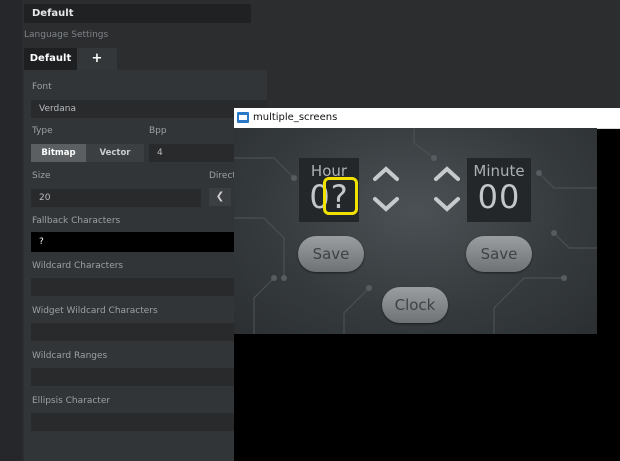  I want to click on tab-default: Default, so click(50, 59).